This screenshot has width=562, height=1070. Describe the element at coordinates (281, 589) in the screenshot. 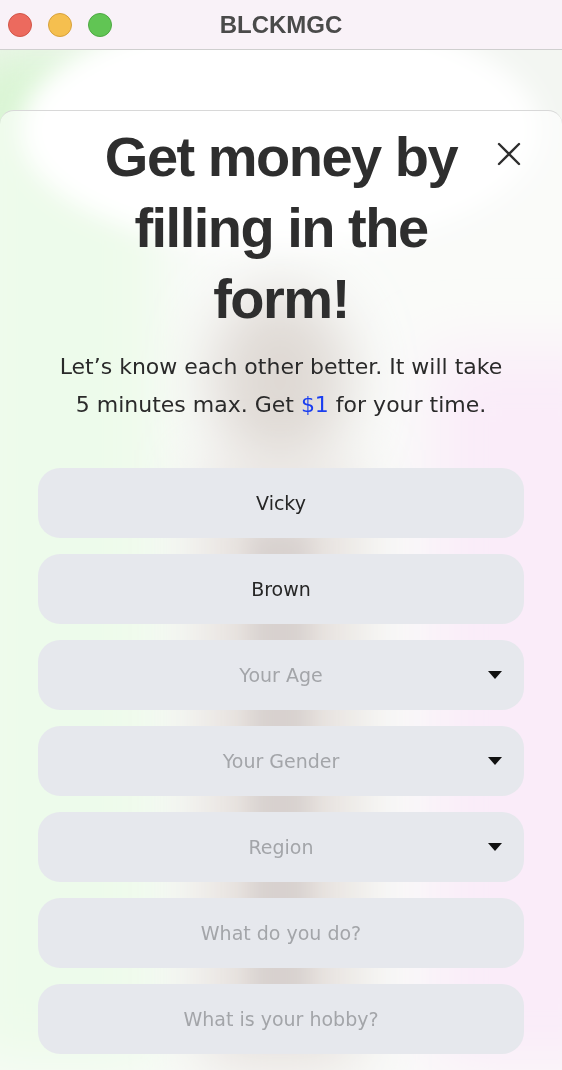

I see `text-field: Brown` at that location.